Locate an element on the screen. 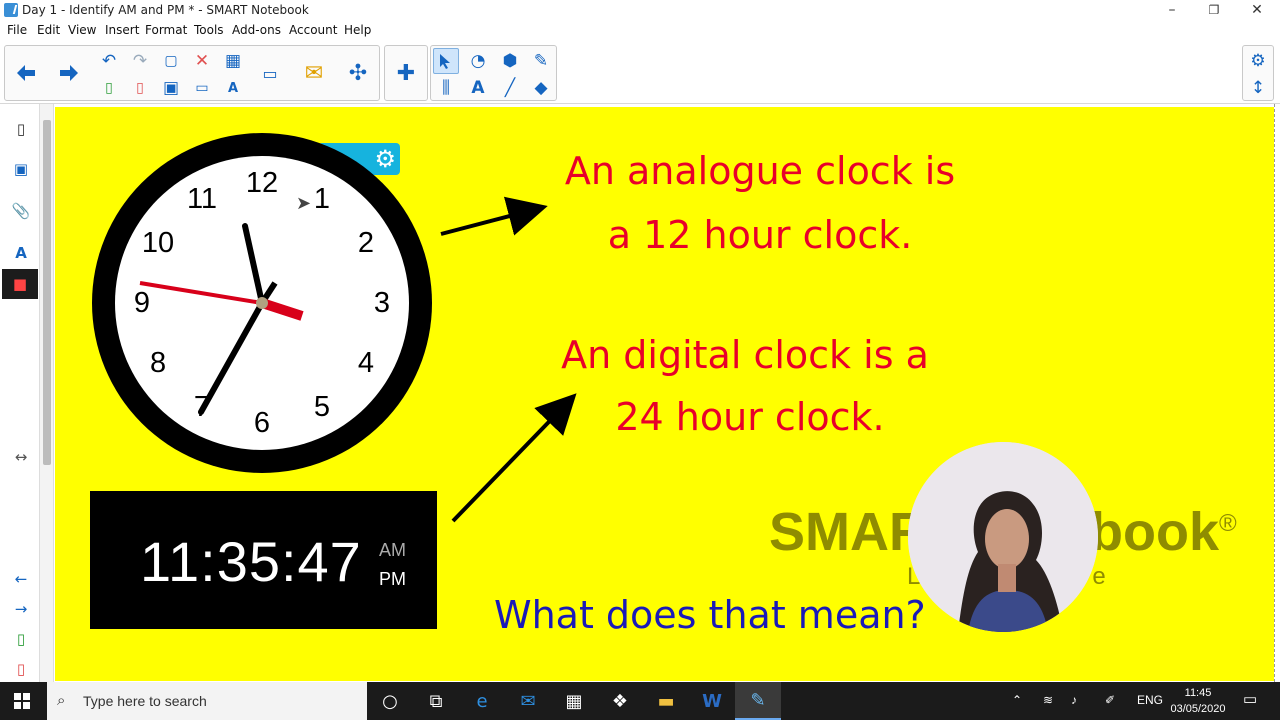 The width and height of the screenshot is (1280, 720). toolbar-group-settings: ⚙ ↕ is located at coordinates (1258, 73).